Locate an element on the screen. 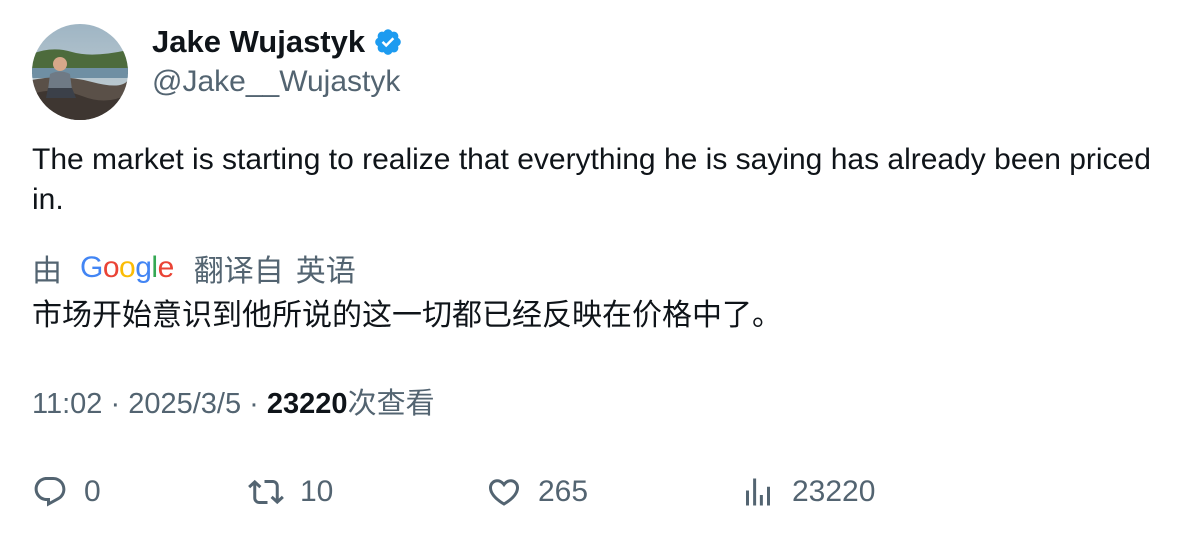 This screenshot has width=1196, height=538. action-bar: 0 10 265 23220 is located at coordinates (598, 492).